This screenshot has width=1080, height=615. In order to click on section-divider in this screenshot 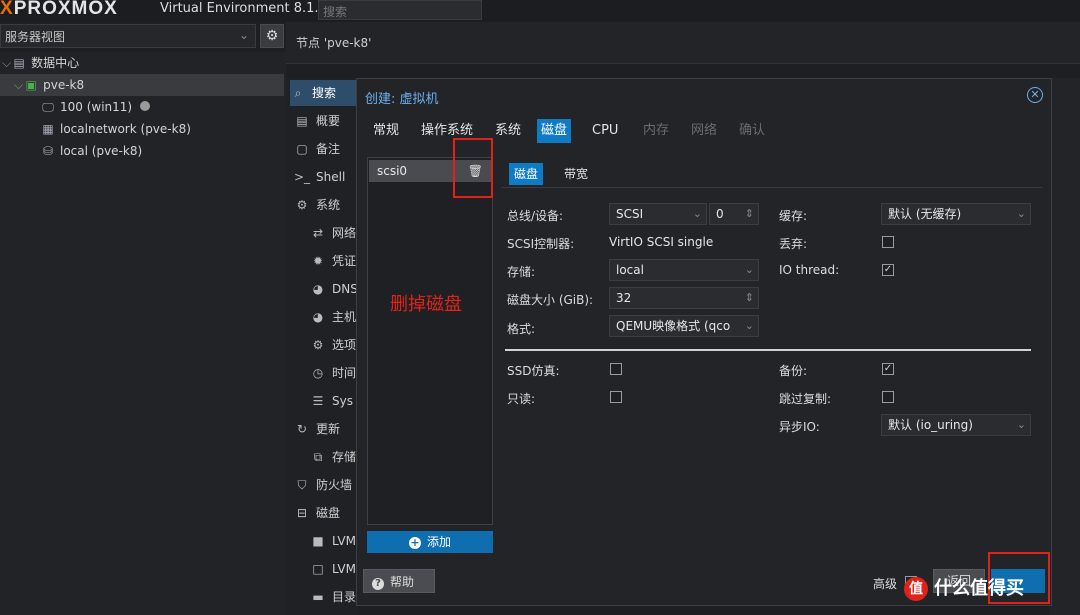, I will do `click(768, 350)`.